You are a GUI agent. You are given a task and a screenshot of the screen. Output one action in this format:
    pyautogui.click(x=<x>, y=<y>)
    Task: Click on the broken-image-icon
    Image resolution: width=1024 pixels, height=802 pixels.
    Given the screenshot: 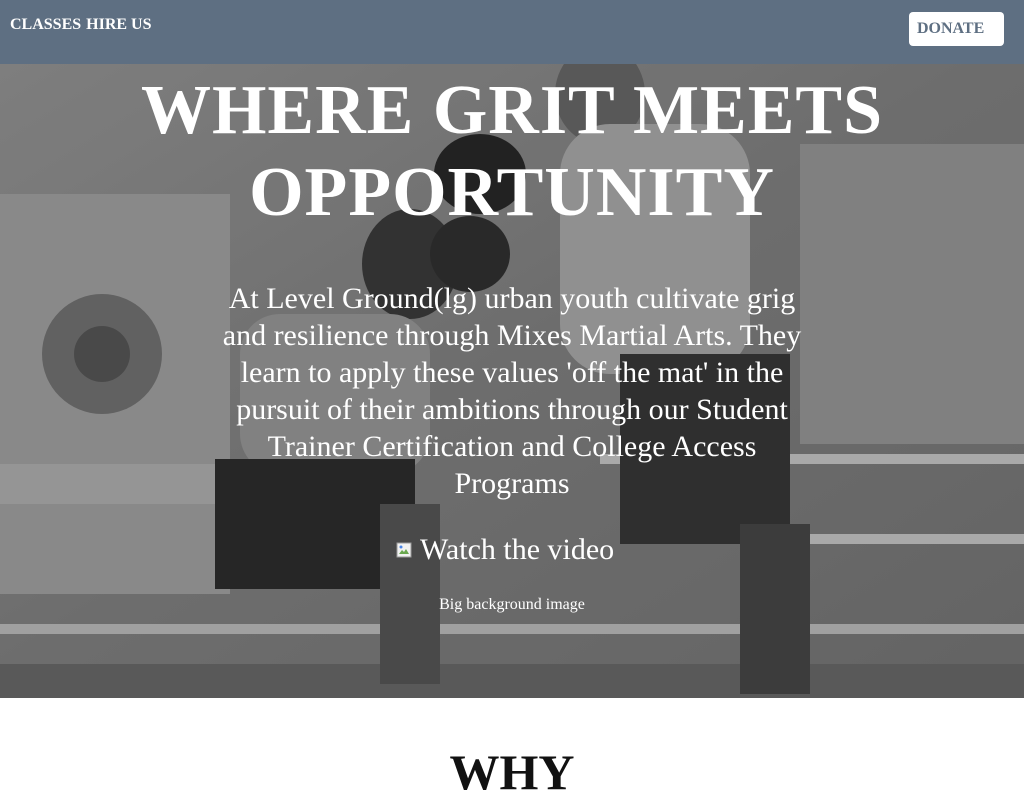 What is the action you would take?
    pyautogui.click(x=404, y=550)
    